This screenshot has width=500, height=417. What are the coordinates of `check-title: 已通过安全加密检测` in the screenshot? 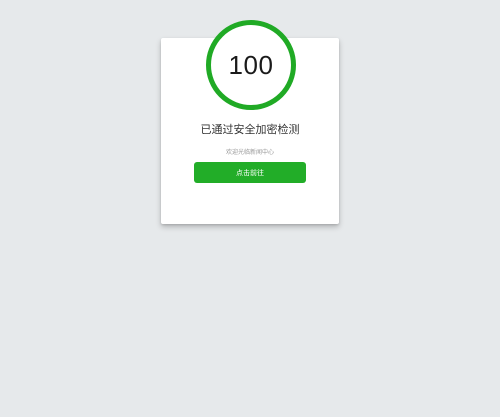 It's located at (250, 129).